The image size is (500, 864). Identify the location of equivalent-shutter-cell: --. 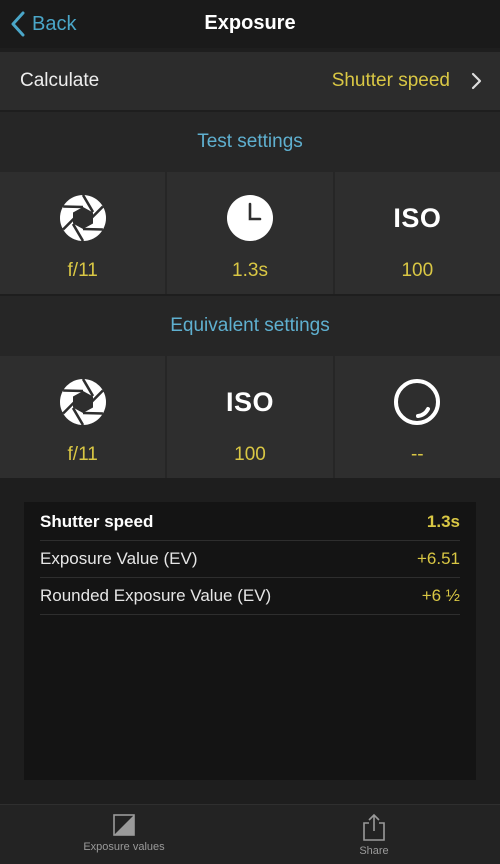
(417, 417).